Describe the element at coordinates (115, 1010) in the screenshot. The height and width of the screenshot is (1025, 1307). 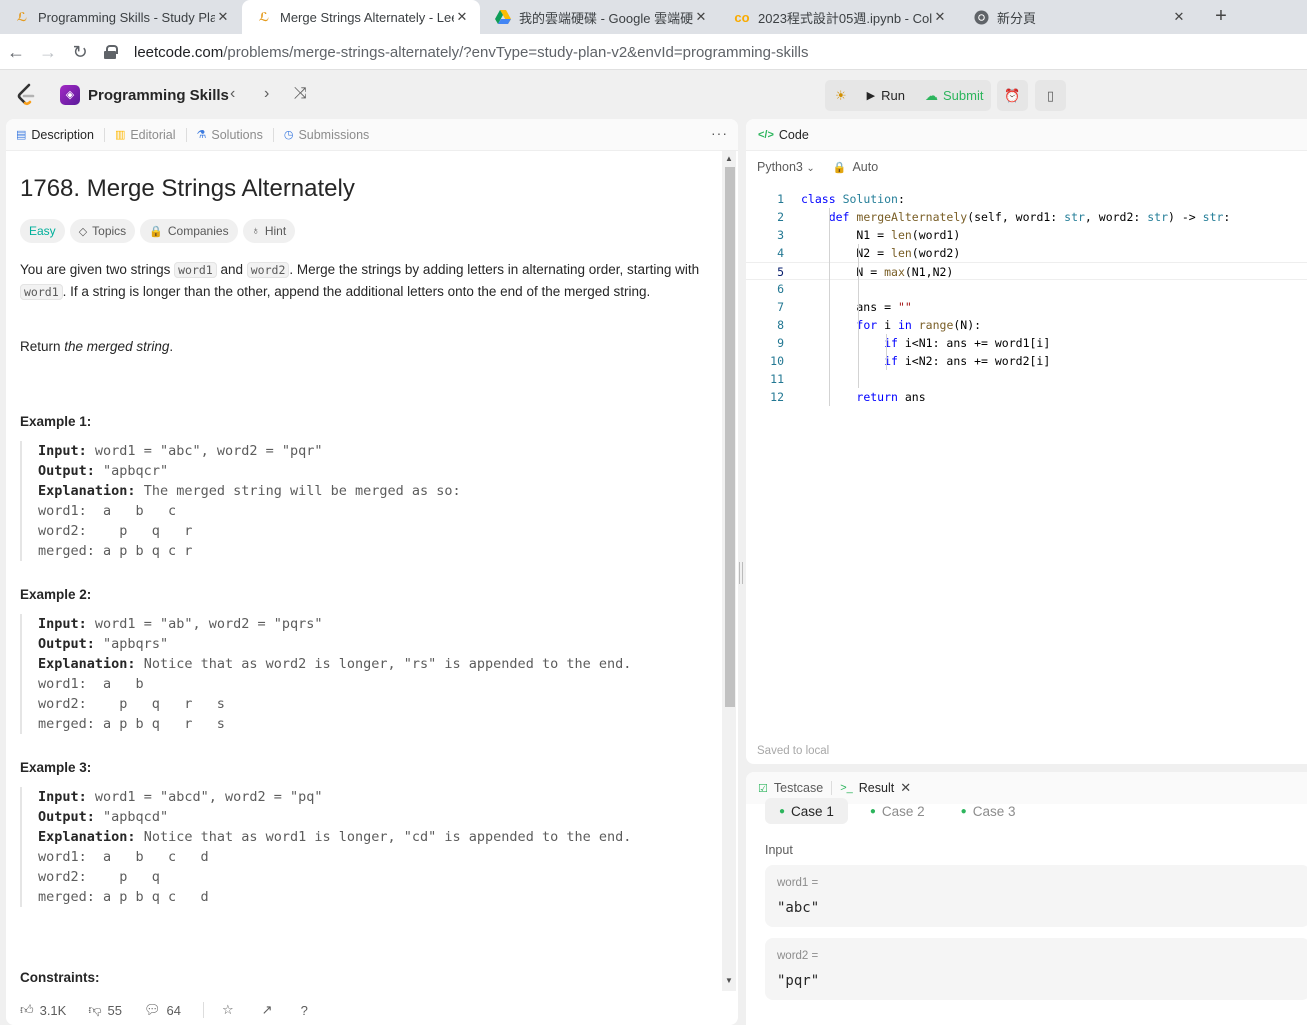
I see `dislike-count: 55` at that location.